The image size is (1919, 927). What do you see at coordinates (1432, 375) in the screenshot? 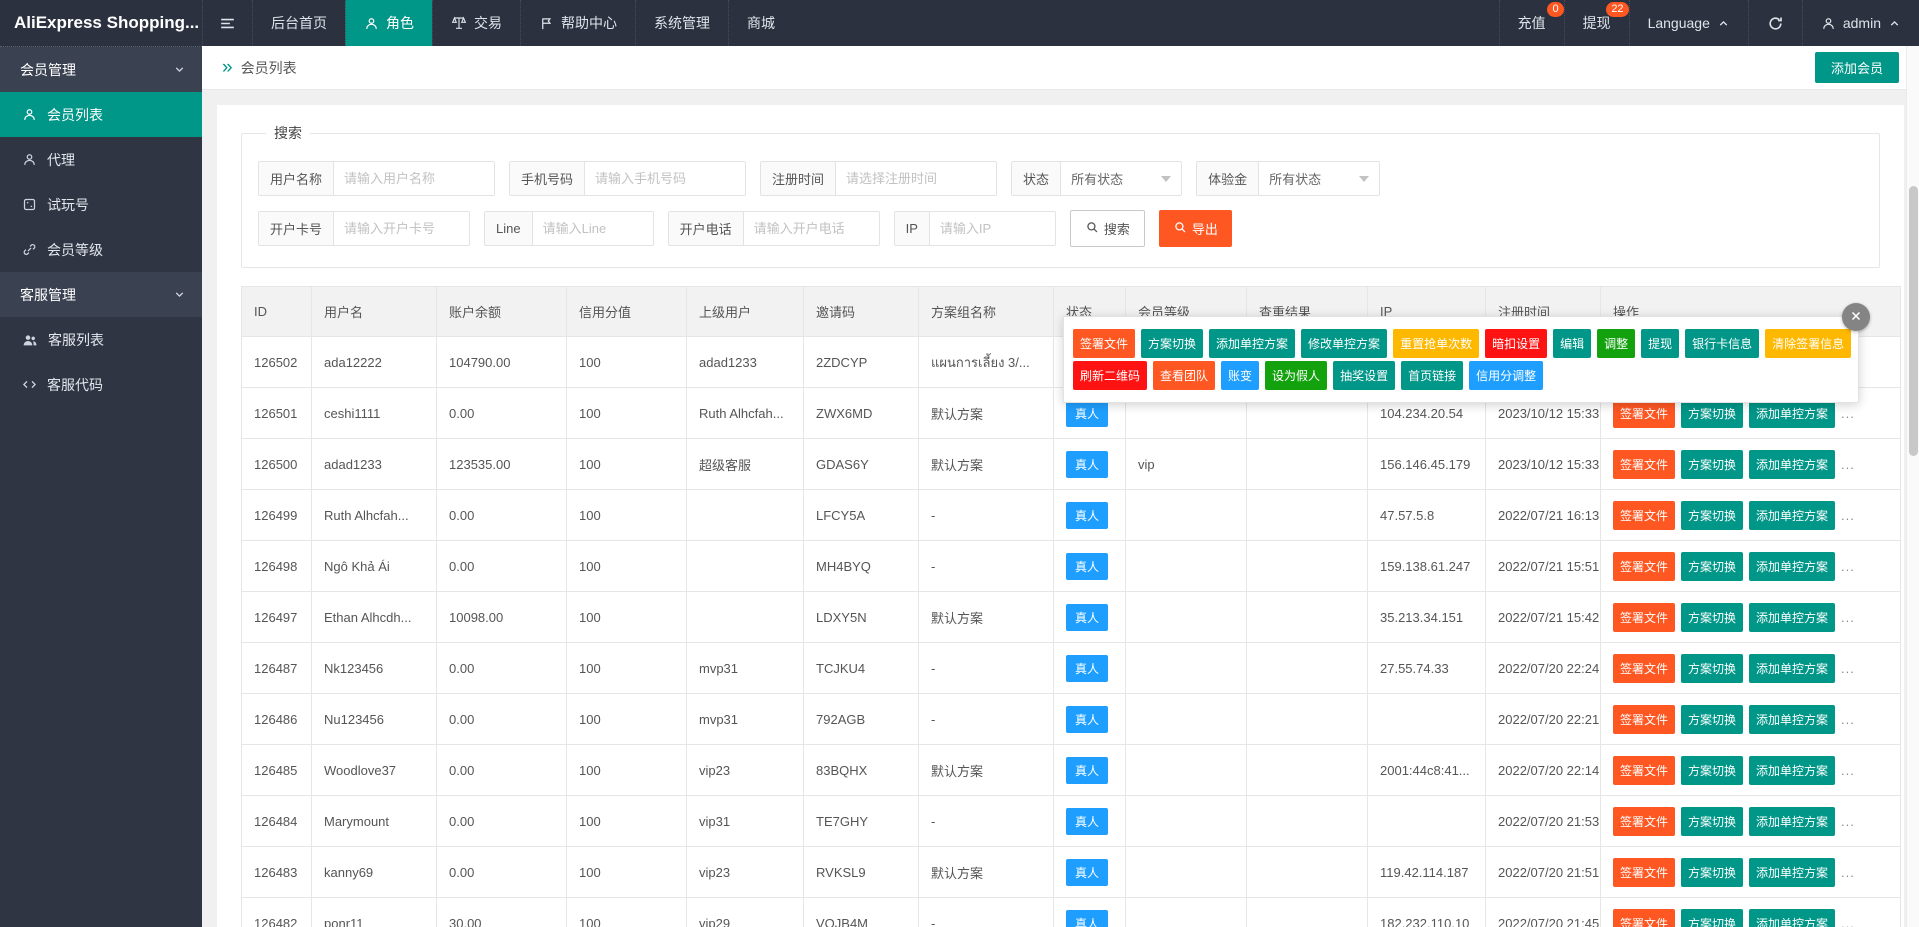
I see `popup-action-button: 首页链接` at bounding box center [1432, 375].